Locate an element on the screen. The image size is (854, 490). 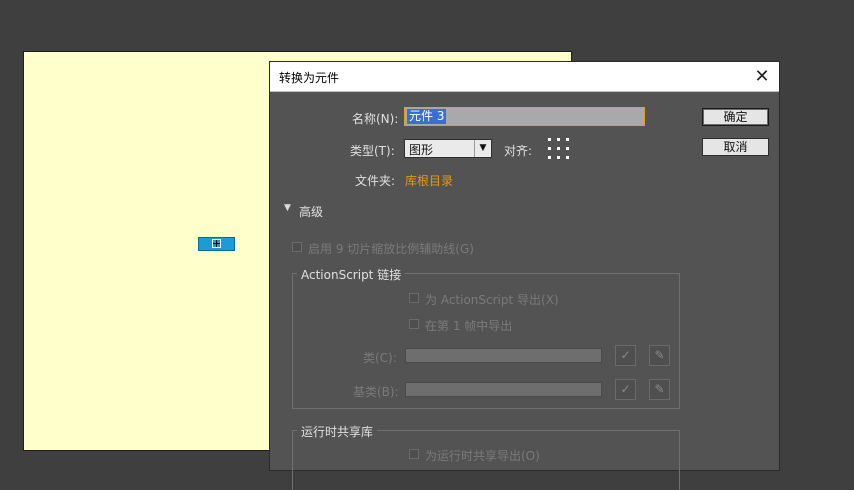
runtime-shared-library-group: 运行时共享库 为运行时共享导出(O) is located at coordinates (486, 456).